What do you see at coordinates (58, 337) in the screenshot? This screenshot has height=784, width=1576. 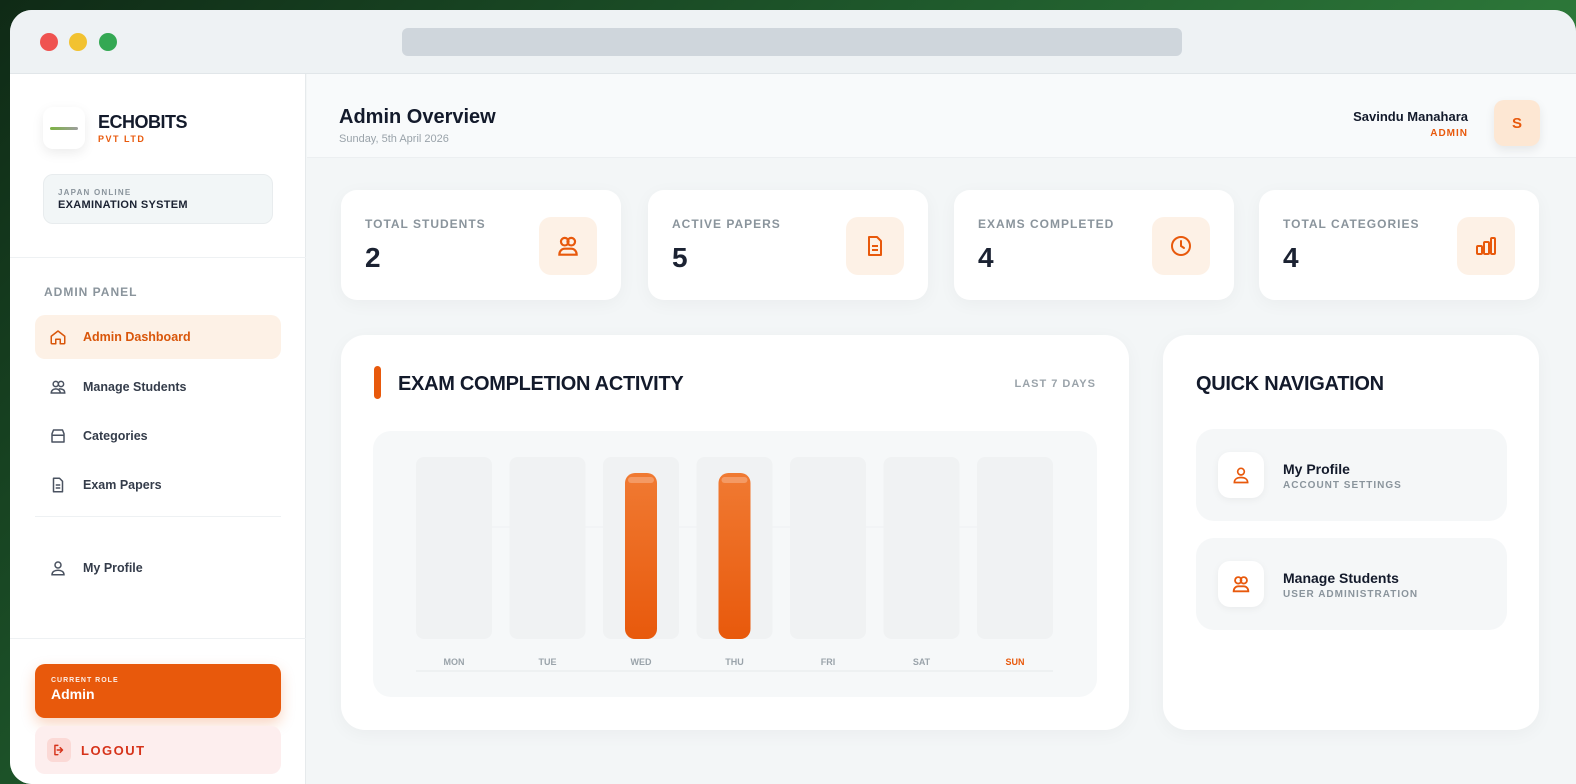 I see `home-icon` at bounding box center [58, 337].